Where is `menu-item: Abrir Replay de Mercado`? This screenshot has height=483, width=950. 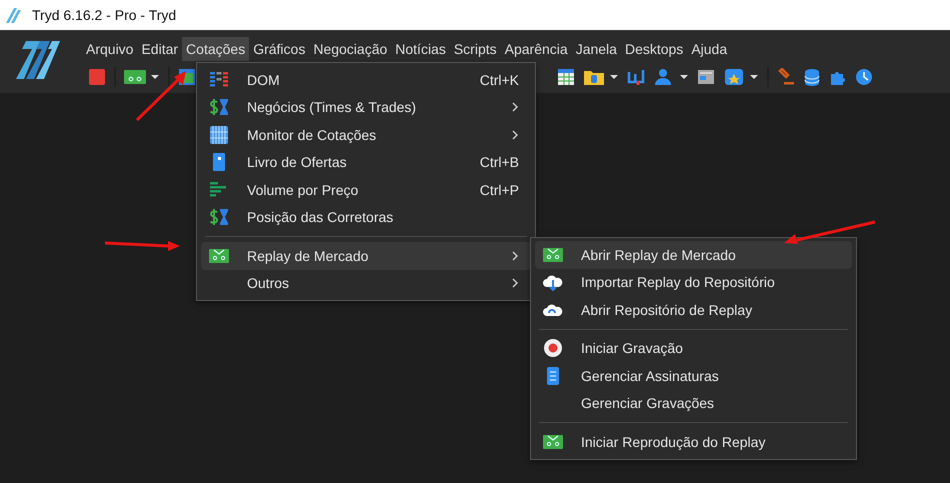 menu-item: Abrir Replay de Mercado is located at coordinates (693, 254).